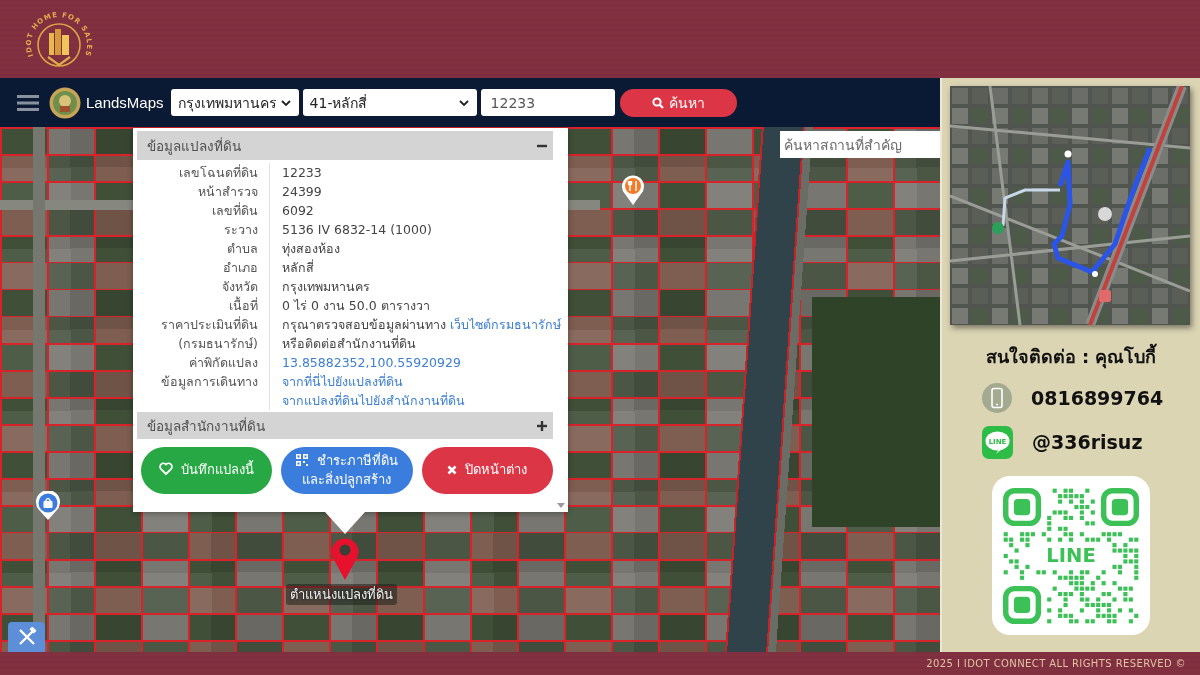 This screenshot has height=675, width=1200. Describe the element at coordinates (356, 305) in the screenshot. I see `field-value: 0 ไร่ 0 งาน 50.0 ตารางวา` at that location.